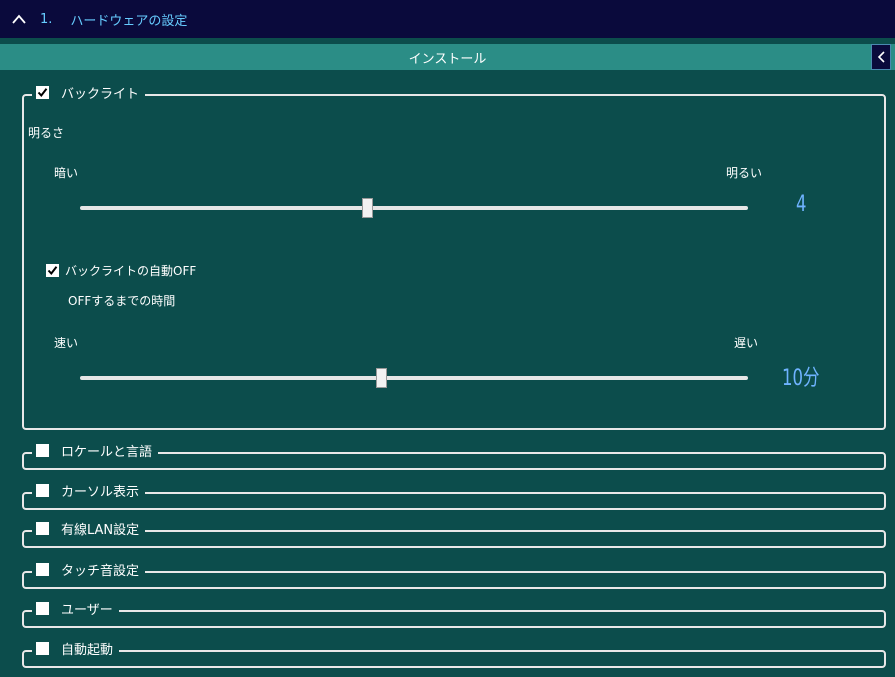 The image size is (895, 677). What do you see at coordinates (447, 19) in the screenshot?
I see `section-header: 1. ハードウェアの設定` at bounding box center [447, 19].